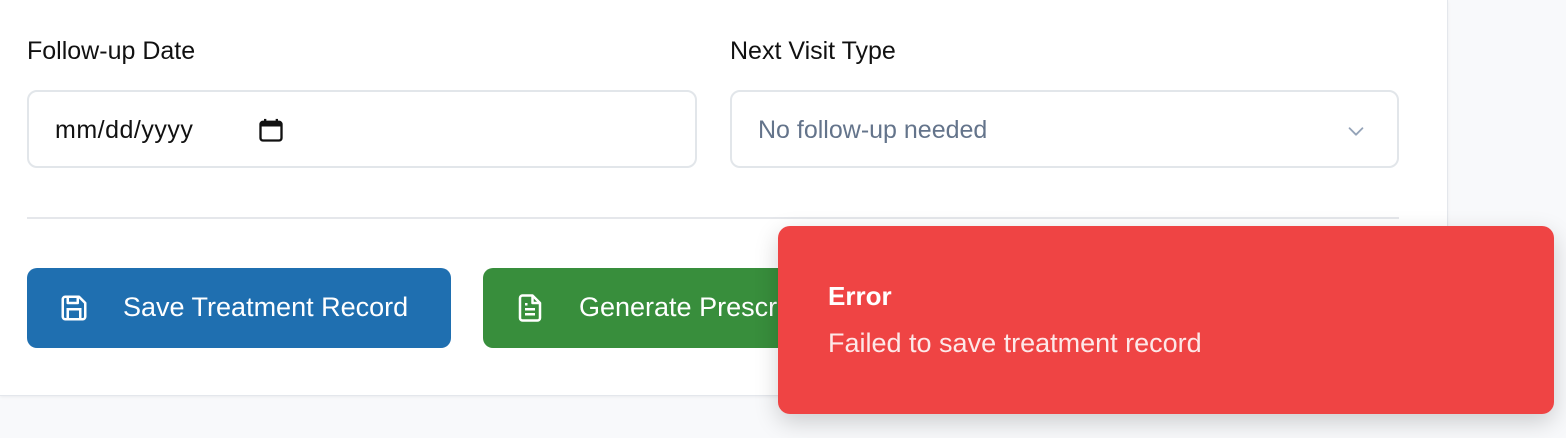 Image resolution: width=1566 pixels, height=438 pixels. I want to click on next-visit-type-value: No follow-up needed, so click(873, 130).